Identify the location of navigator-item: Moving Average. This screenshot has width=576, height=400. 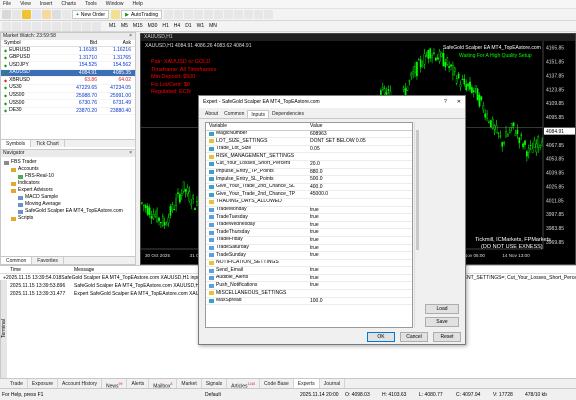
(68, 204).